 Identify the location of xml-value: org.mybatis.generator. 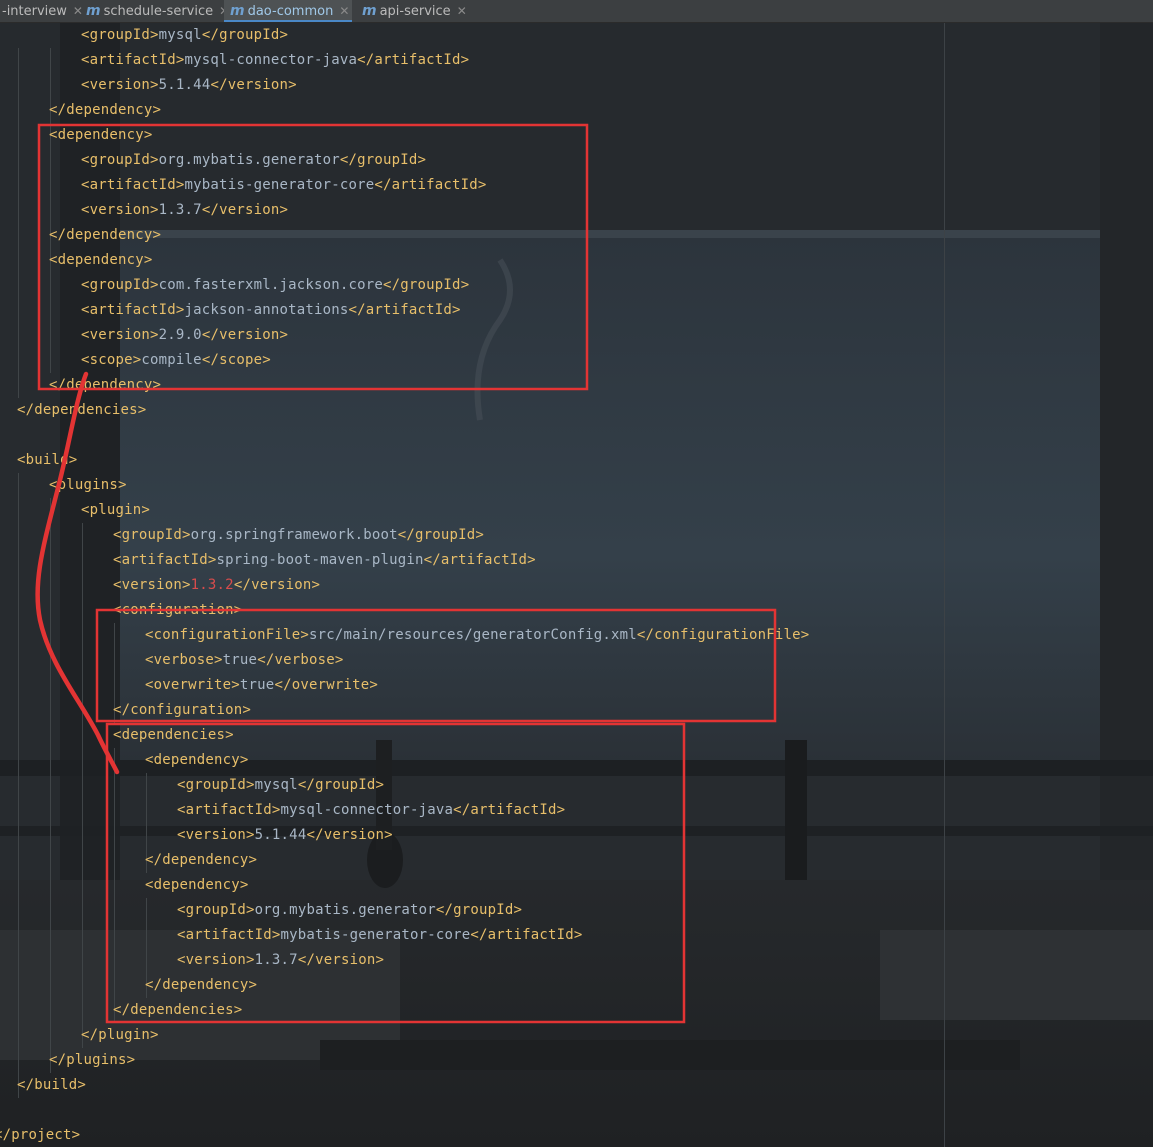
(345, 910).